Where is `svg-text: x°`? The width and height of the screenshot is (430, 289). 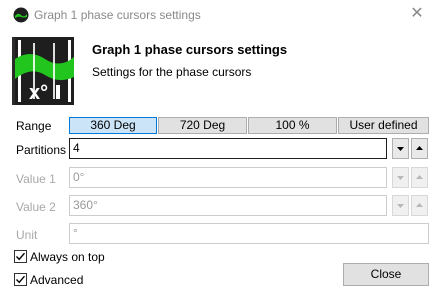
svg-text: x° is located at coordinates (38, 93).